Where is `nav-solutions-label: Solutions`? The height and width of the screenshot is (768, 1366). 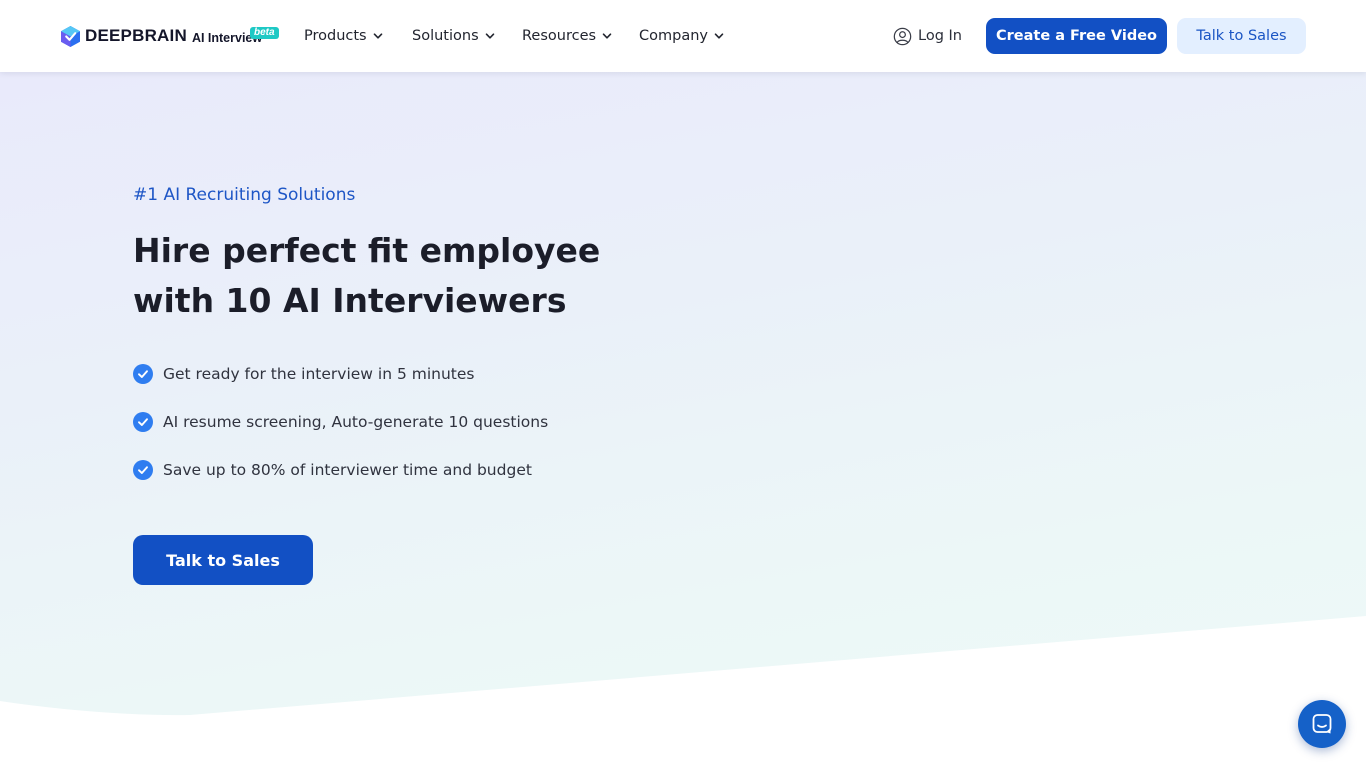 nav-solutions-label: Solutions is located at coordinates (445, 36).